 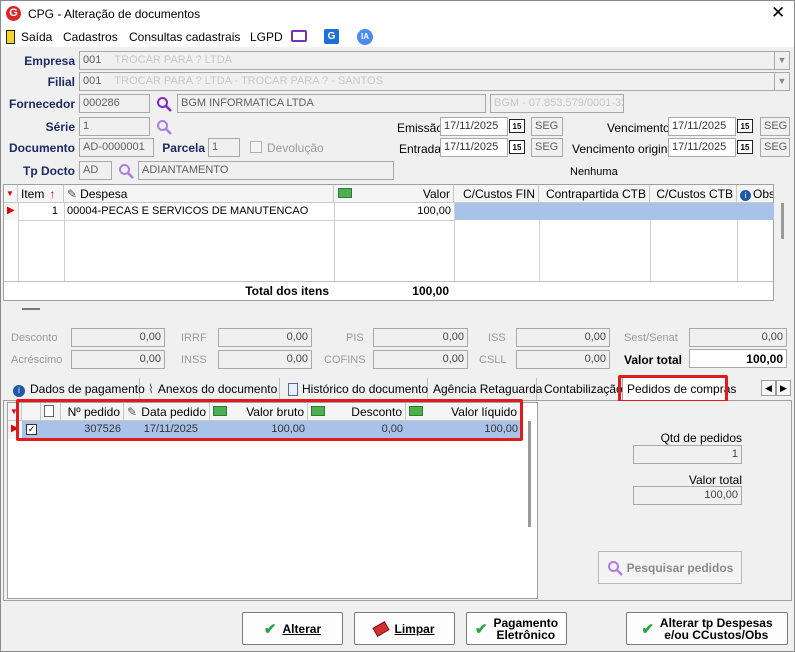 I want to click on menu-consultas-cadastrais: Consultas cadastrais, so click(x=184, y=37).